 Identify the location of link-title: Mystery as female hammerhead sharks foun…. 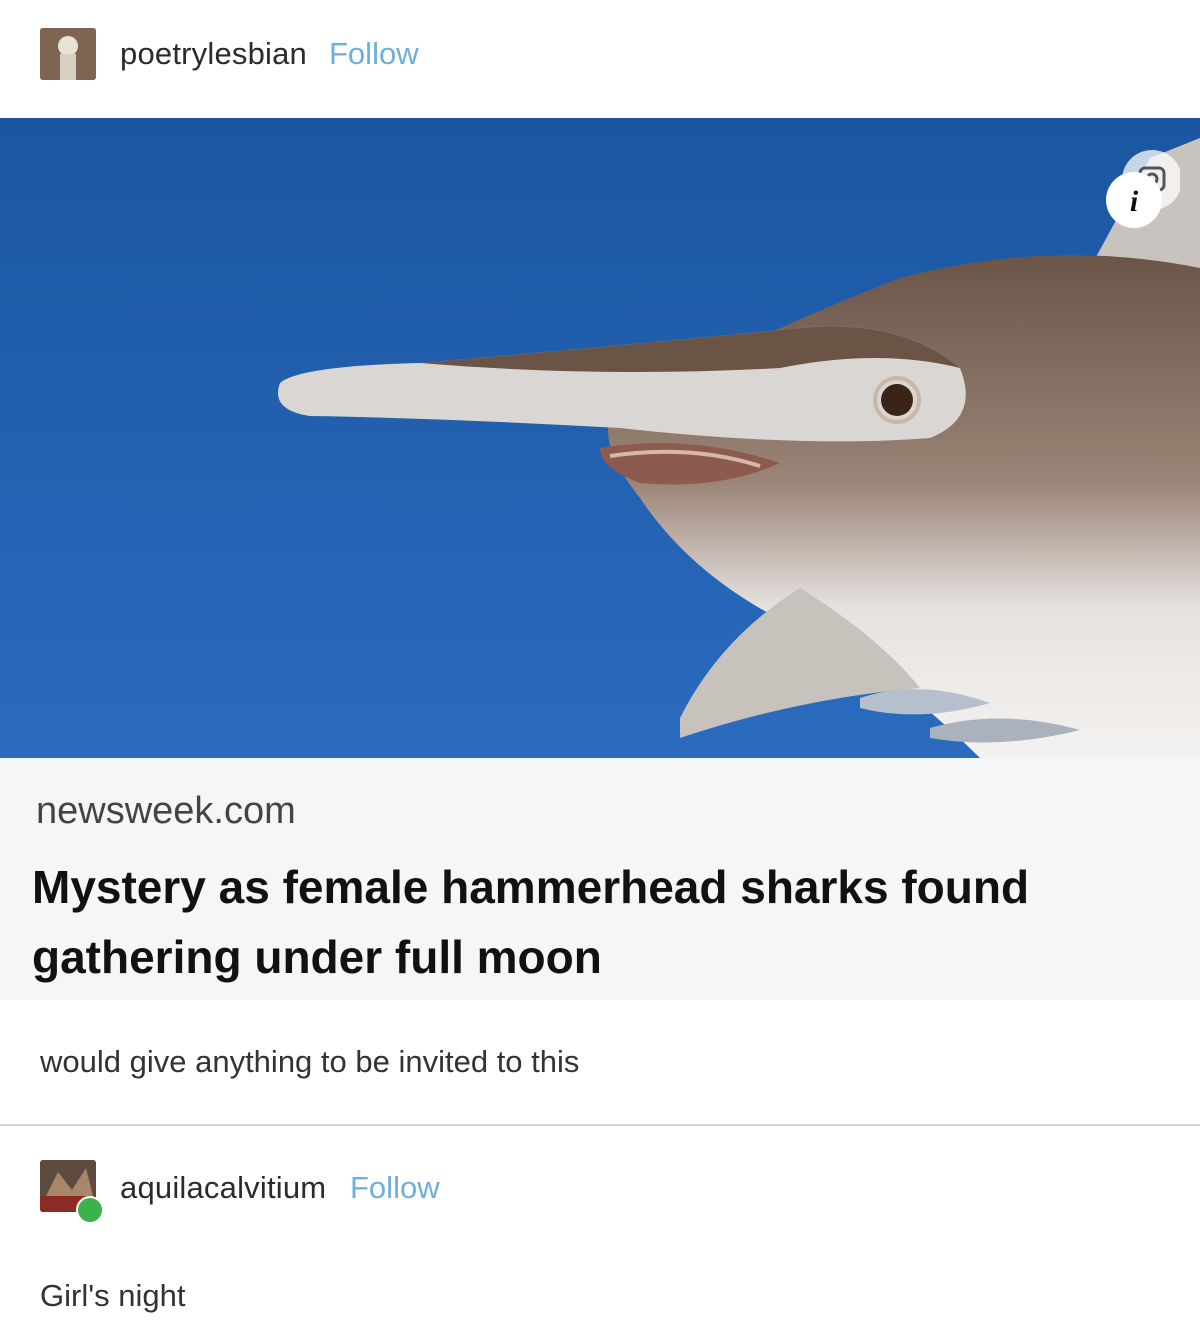
(592, 922).